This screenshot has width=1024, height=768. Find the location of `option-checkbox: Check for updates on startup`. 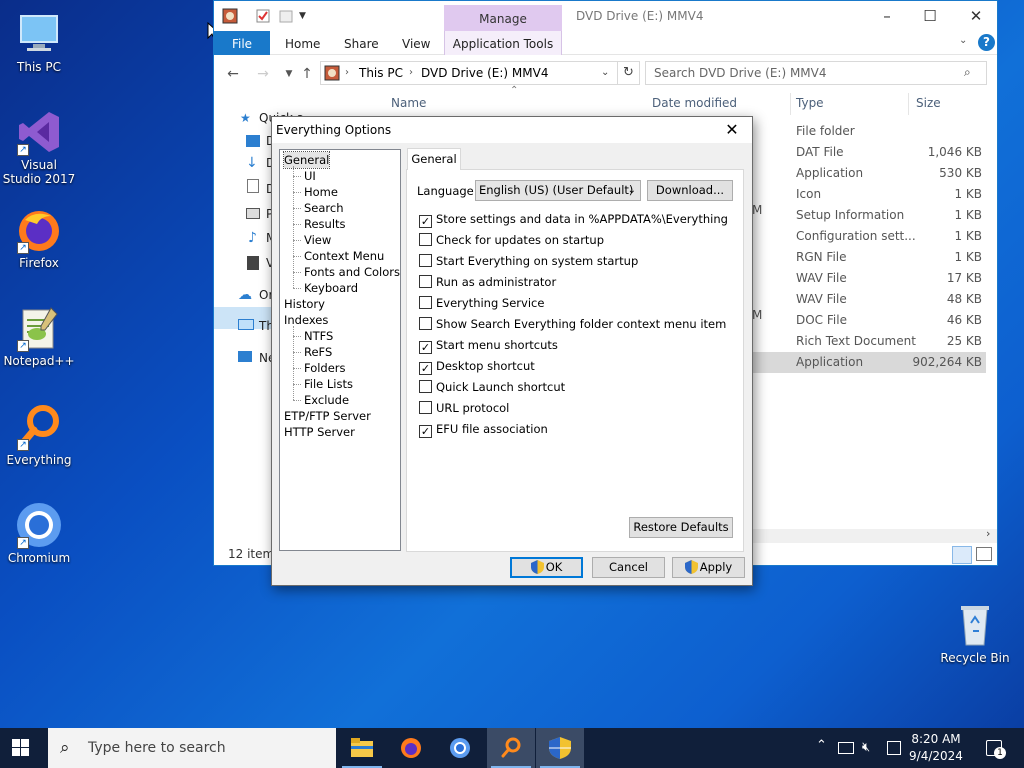

option-checkbox: Check for updates on startup is located at coordinates (511, 240).